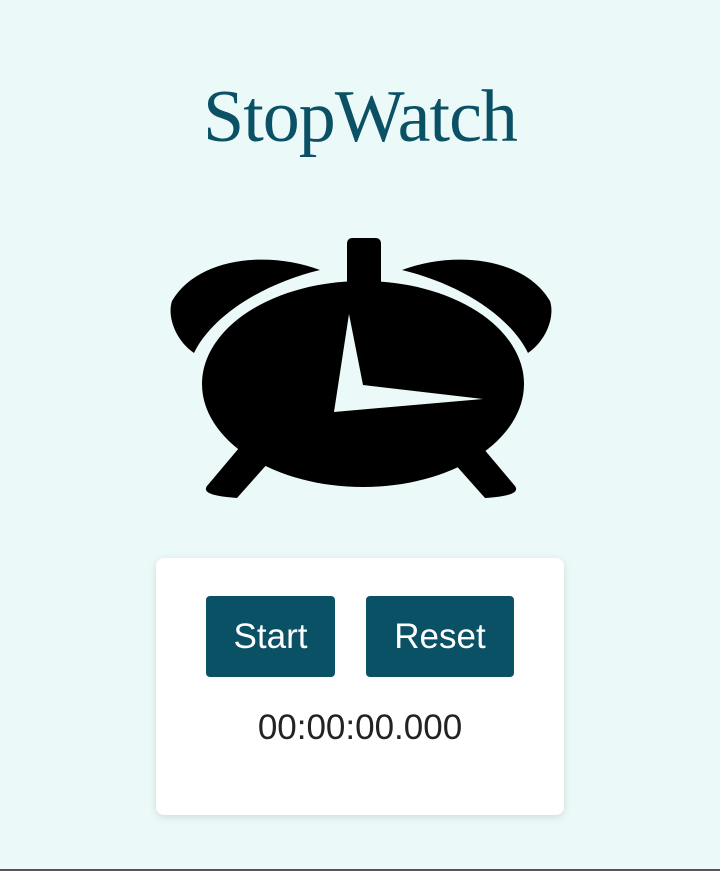  What do you see at coordinates (270, 636) in the screenshot?
I see `start-button: Start` at bounding box center [270, 636].